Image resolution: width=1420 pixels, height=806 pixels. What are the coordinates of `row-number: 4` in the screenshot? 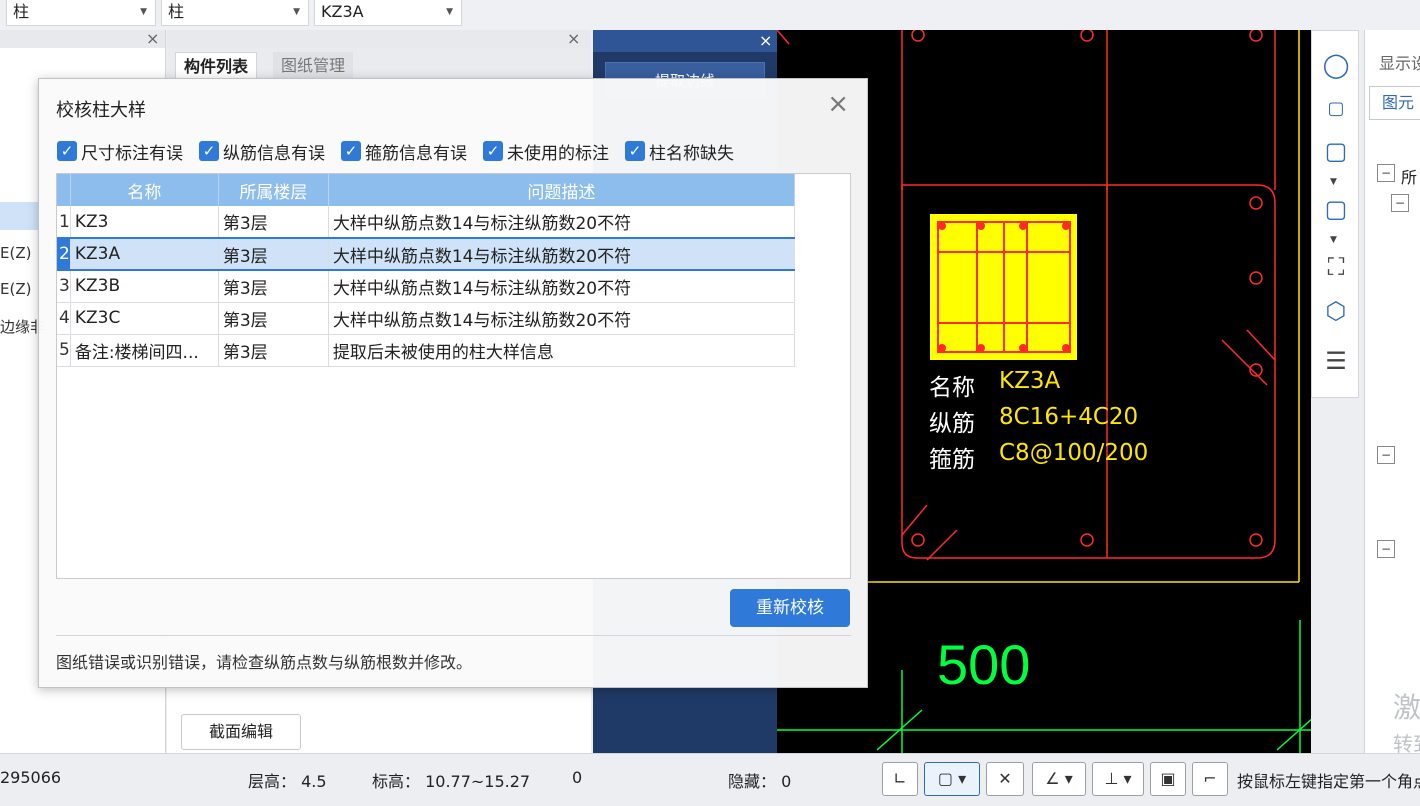 It's located at (64, 318).